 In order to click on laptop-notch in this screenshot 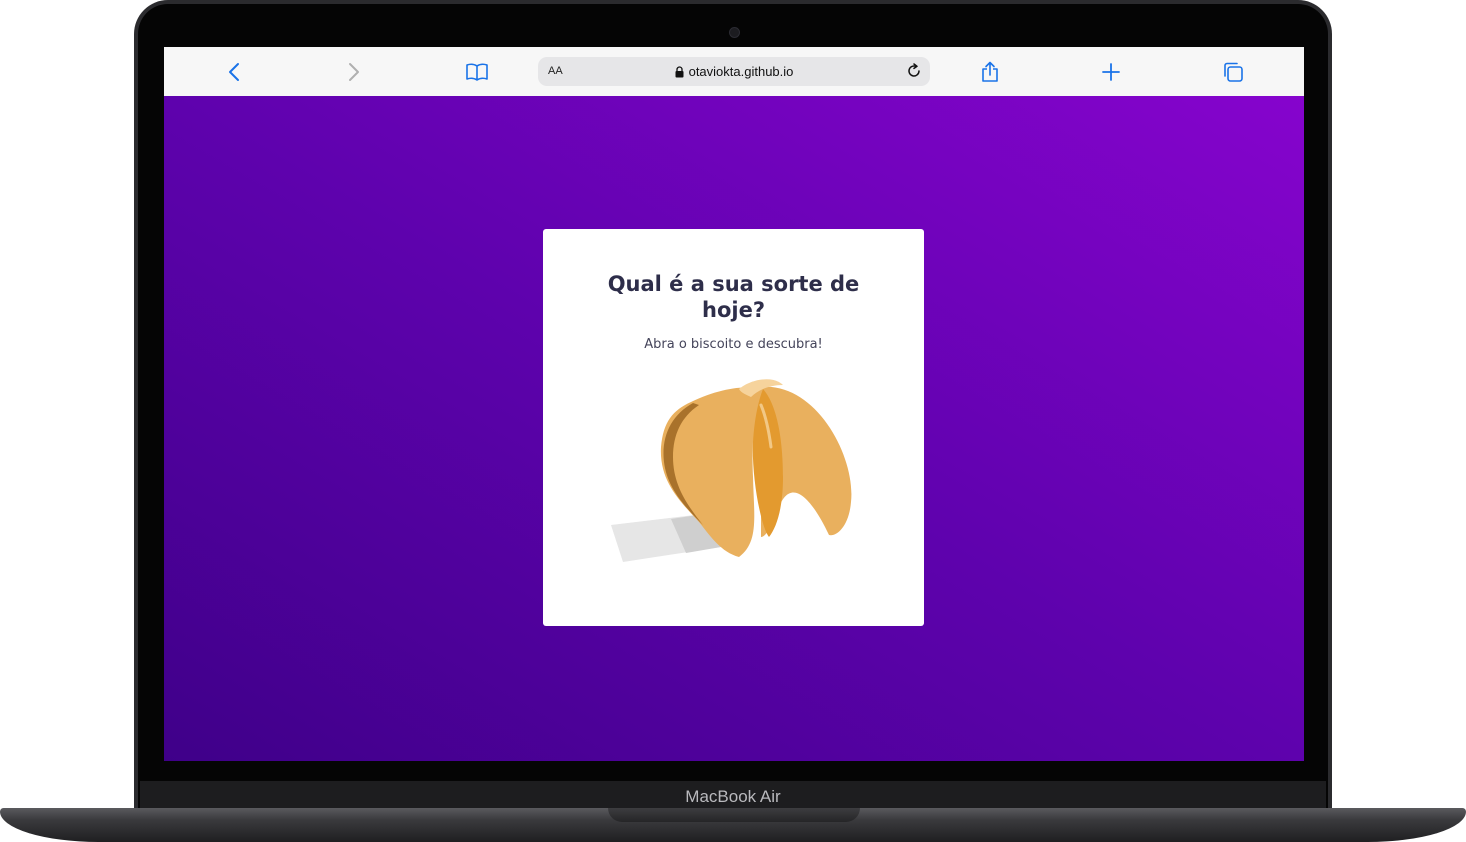, I will do `click(734, 815)`.